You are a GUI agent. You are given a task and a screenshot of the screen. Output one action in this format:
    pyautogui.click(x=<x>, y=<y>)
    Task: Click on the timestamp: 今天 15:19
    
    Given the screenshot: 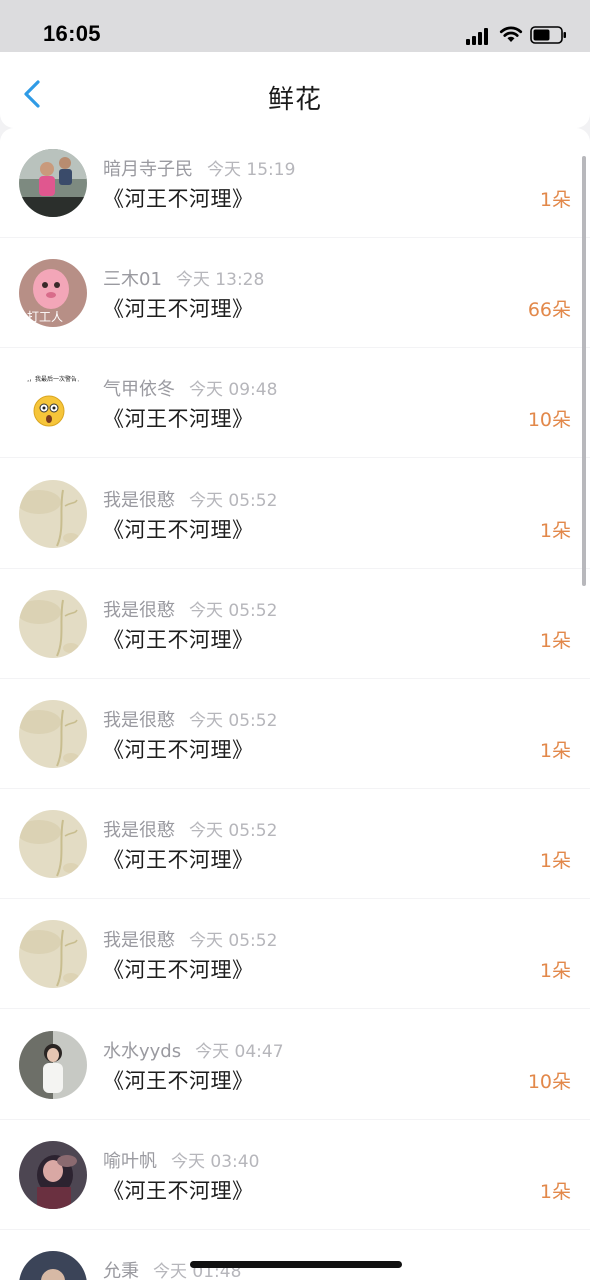 What is the action you would take?
    pyautogui.click(x=251, y=170)
    